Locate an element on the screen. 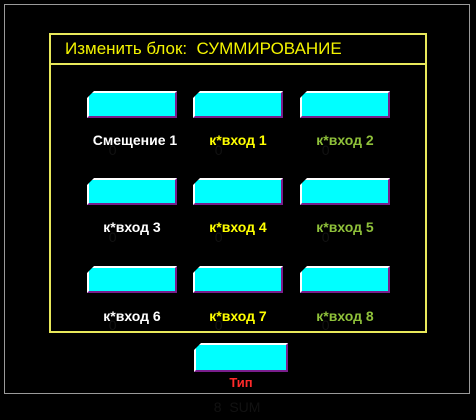  type-value: 8 SUM is located at coordinates (237, 407).